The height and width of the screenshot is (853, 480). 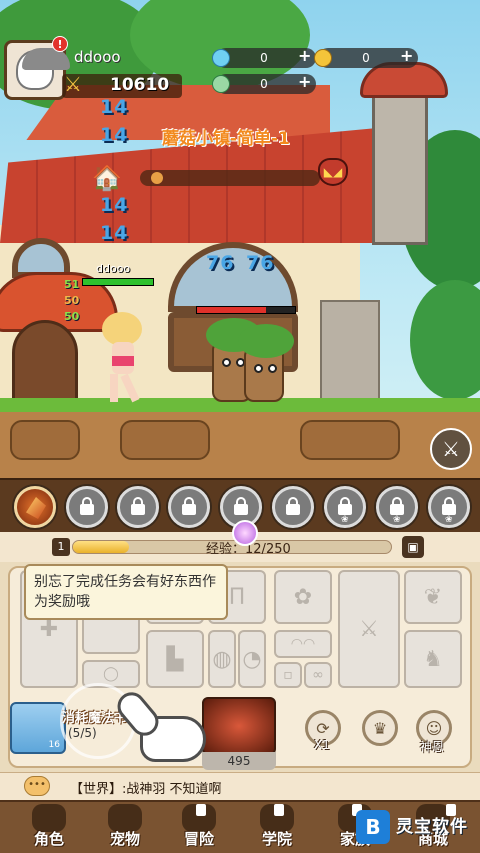 I want to click on equip-slot-wing: ❦, so click(x=433, y=597).